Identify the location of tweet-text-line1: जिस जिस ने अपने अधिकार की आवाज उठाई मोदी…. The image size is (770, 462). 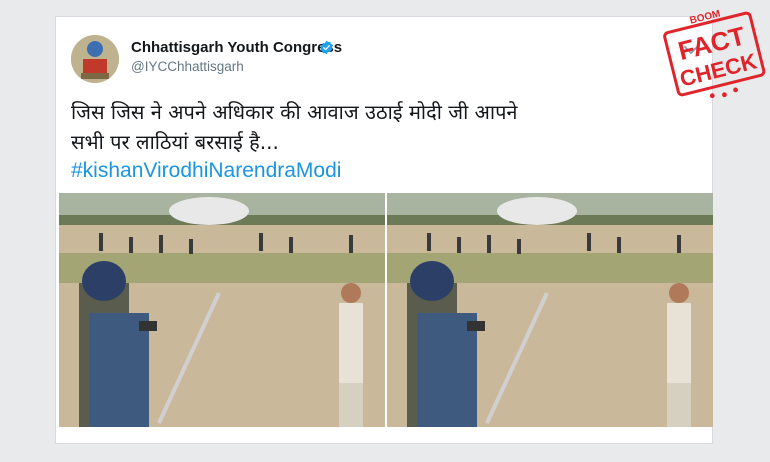
(294, 112).